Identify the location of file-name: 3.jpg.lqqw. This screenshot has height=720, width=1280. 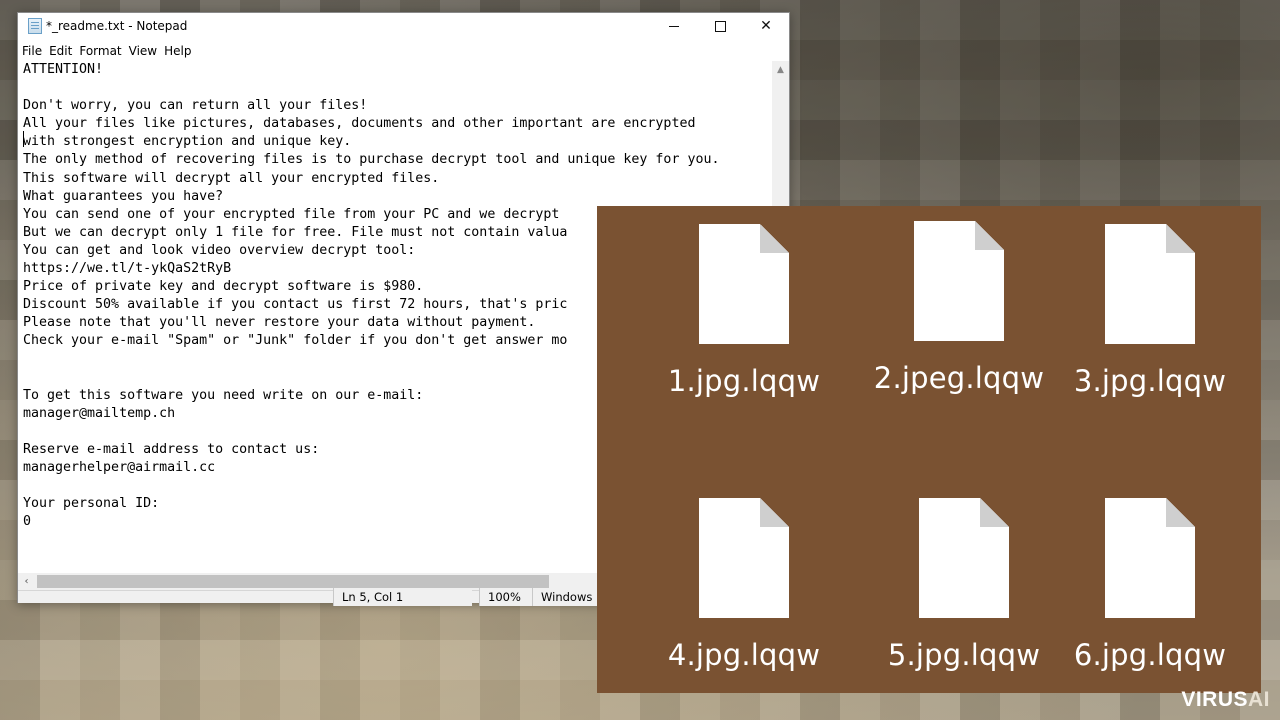
(1150, 381).